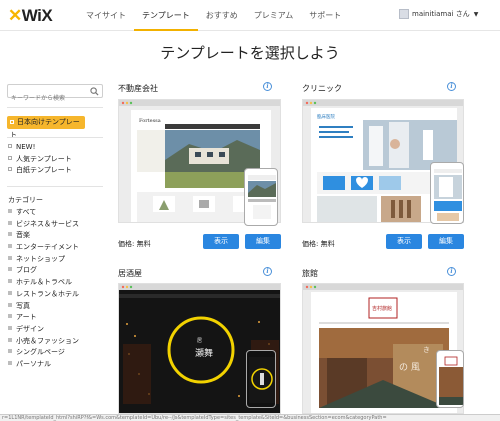  What do you see at coordinates (310, 273) in the screenshot?
I see `card-title: 旅館` at bounding box center [310, 273].